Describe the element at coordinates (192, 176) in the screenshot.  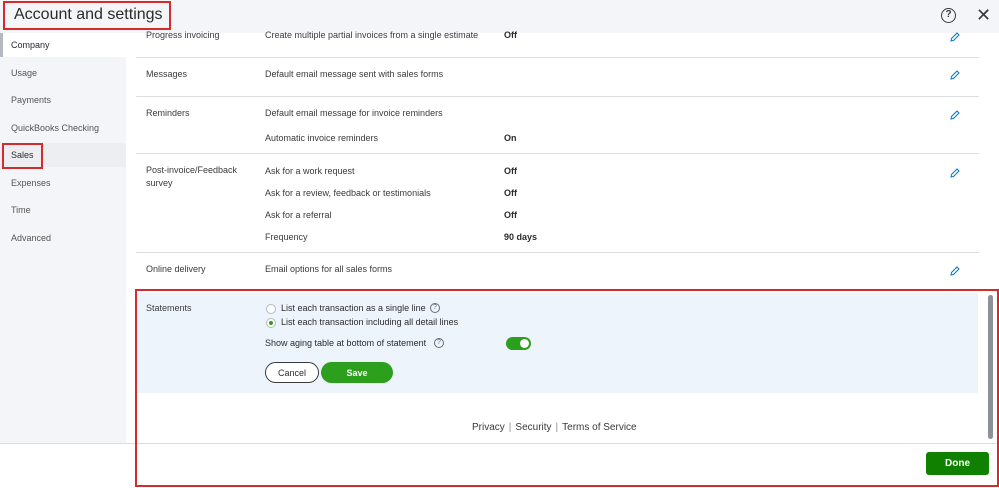
I see `post-invoice-label: Post-invoice/Feedback survey` at that location.